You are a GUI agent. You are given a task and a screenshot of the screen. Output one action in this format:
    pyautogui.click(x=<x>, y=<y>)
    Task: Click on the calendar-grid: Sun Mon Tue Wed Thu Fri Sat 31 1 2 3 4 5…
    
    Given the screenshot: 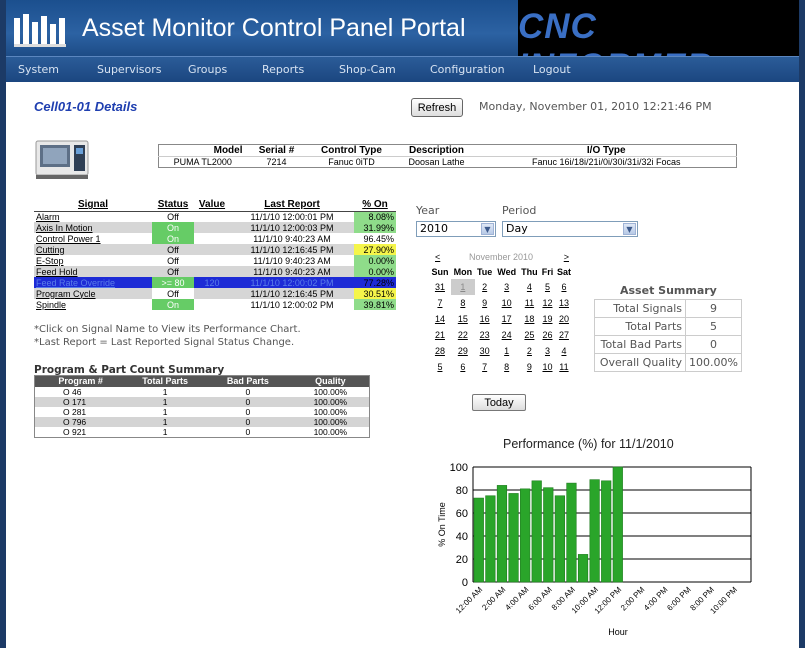 What is the action you would take?
    pyautogui.click(x=501, y=320)
    